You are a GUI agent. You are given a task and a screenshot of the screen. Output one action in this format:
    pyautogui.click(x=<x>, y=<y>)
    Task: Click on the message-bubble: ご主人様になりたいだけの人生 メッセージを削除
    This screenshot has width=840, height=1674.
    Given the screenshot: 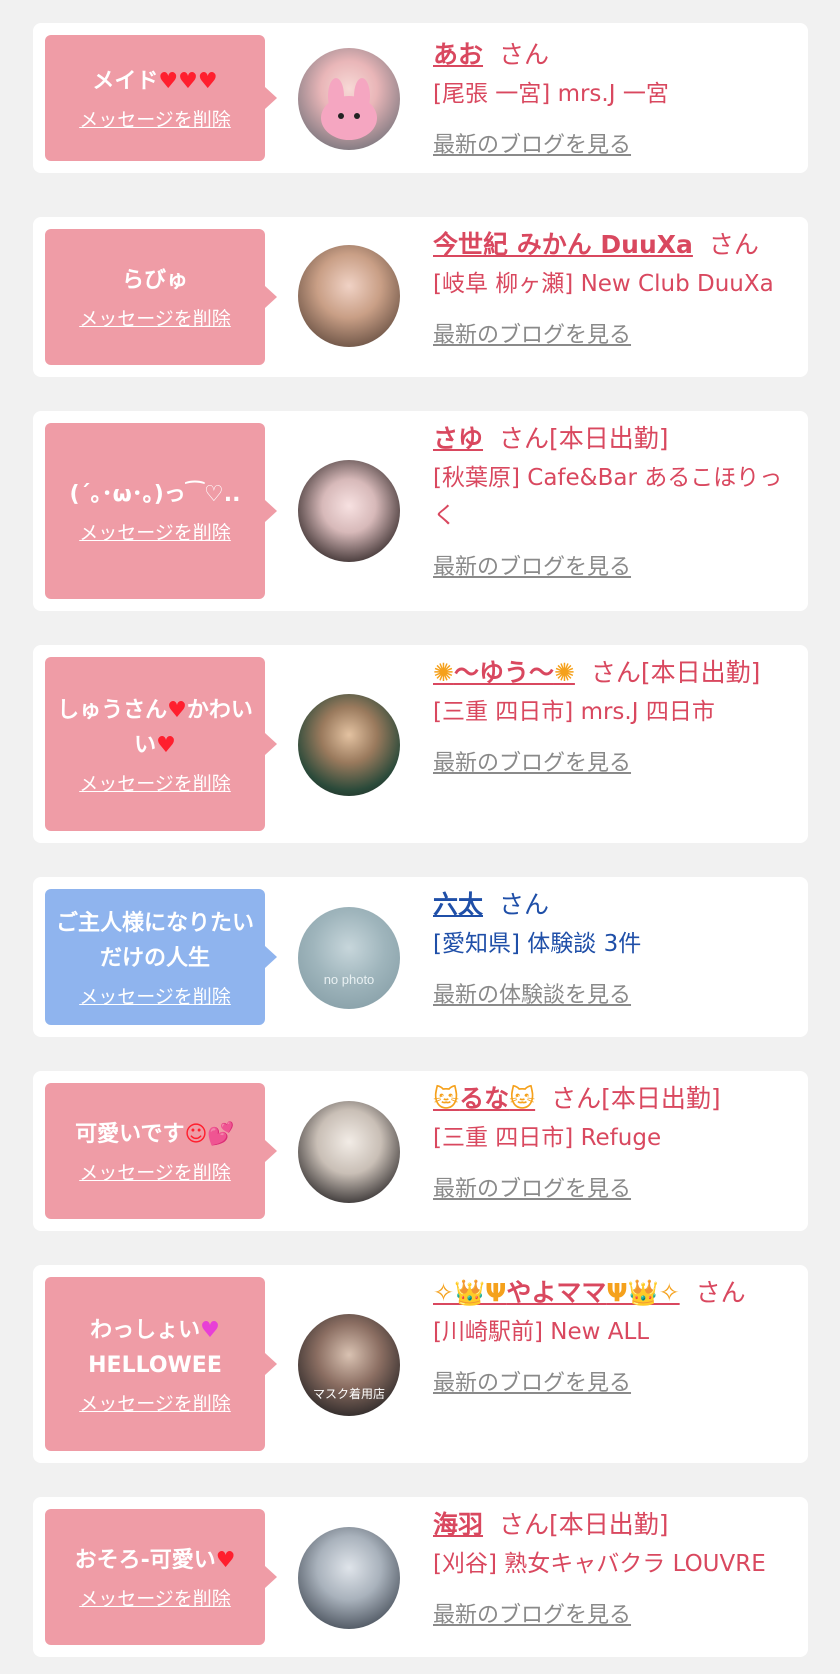 What is the action you would take?
    pyautogui.click(x=161, y=957)
    